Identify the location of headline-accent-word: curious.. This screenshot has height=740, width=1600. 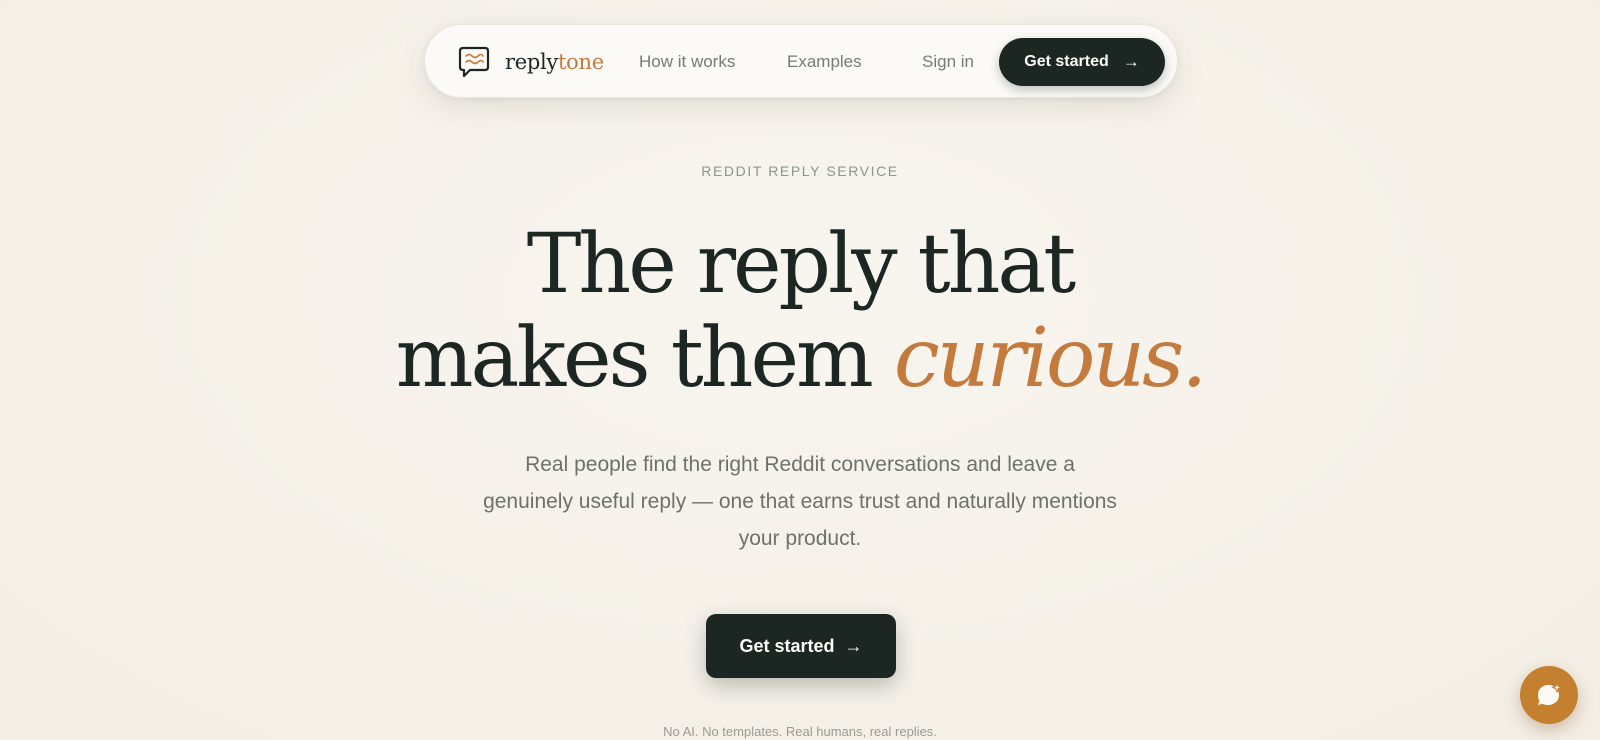
(1050, 358).